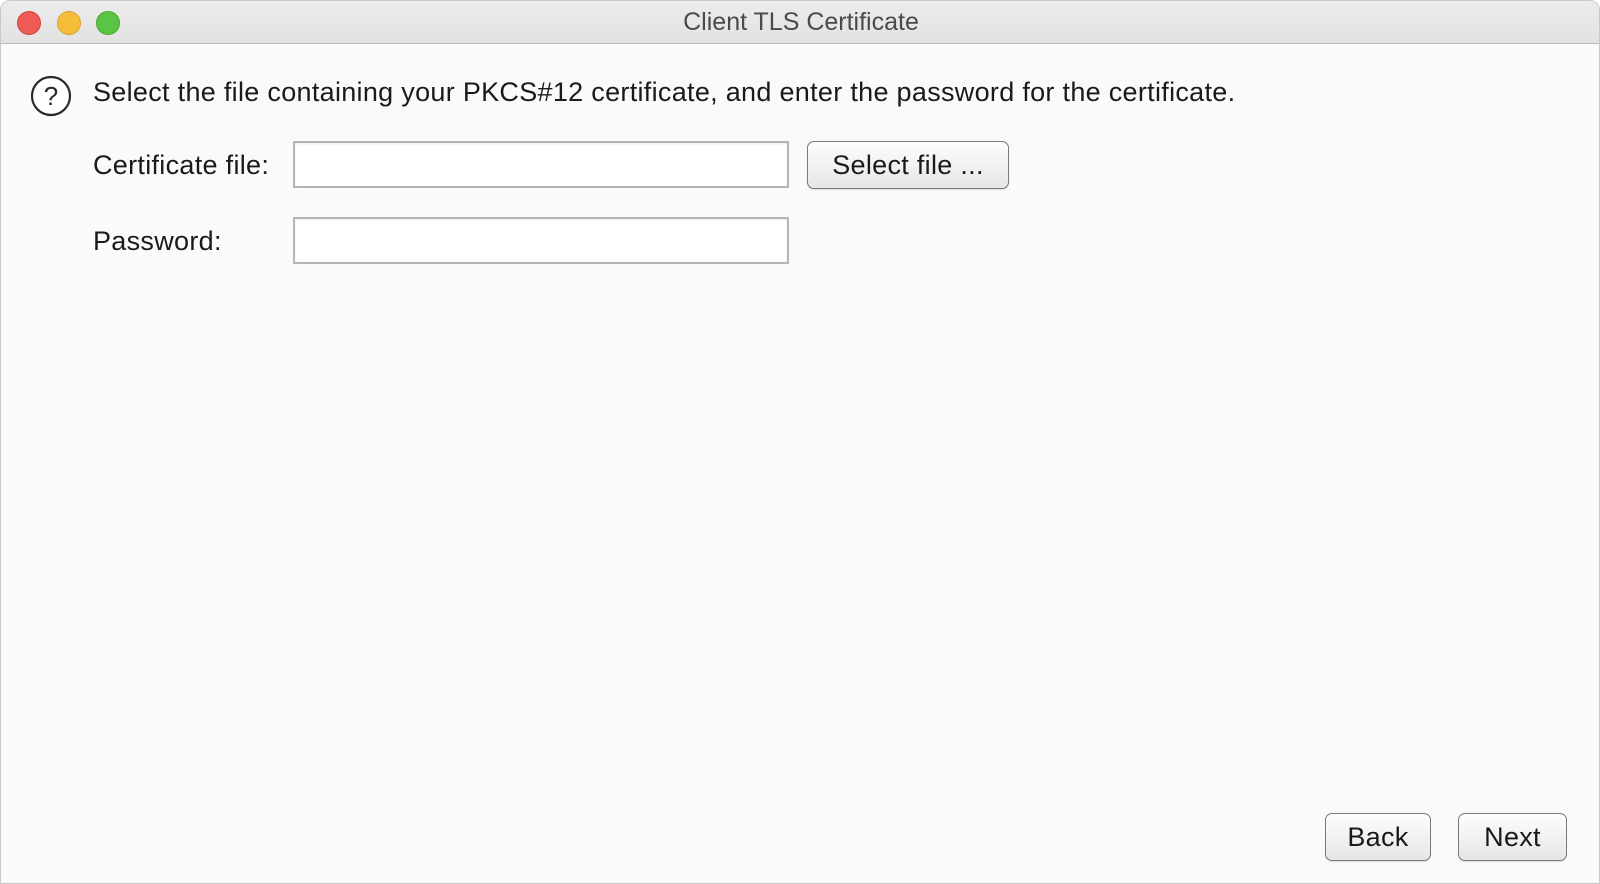 This screenshot has width=1600, height=884. Describe the element at coordinates (541, 164) in the screenshot. I see `certificate-file-input` at that location.